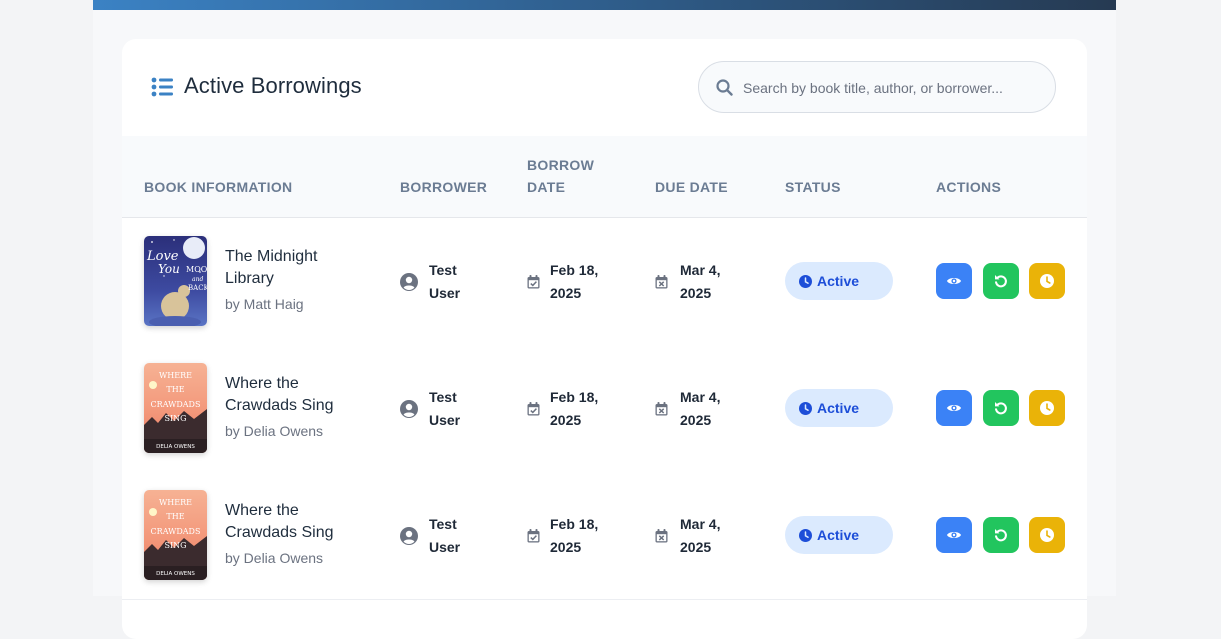 This screenshot has height=639, width=1221. Describe the element at coordinates (546, 187) in the screenshot. I see `header-borrow-date-line2: DATE` at that location.